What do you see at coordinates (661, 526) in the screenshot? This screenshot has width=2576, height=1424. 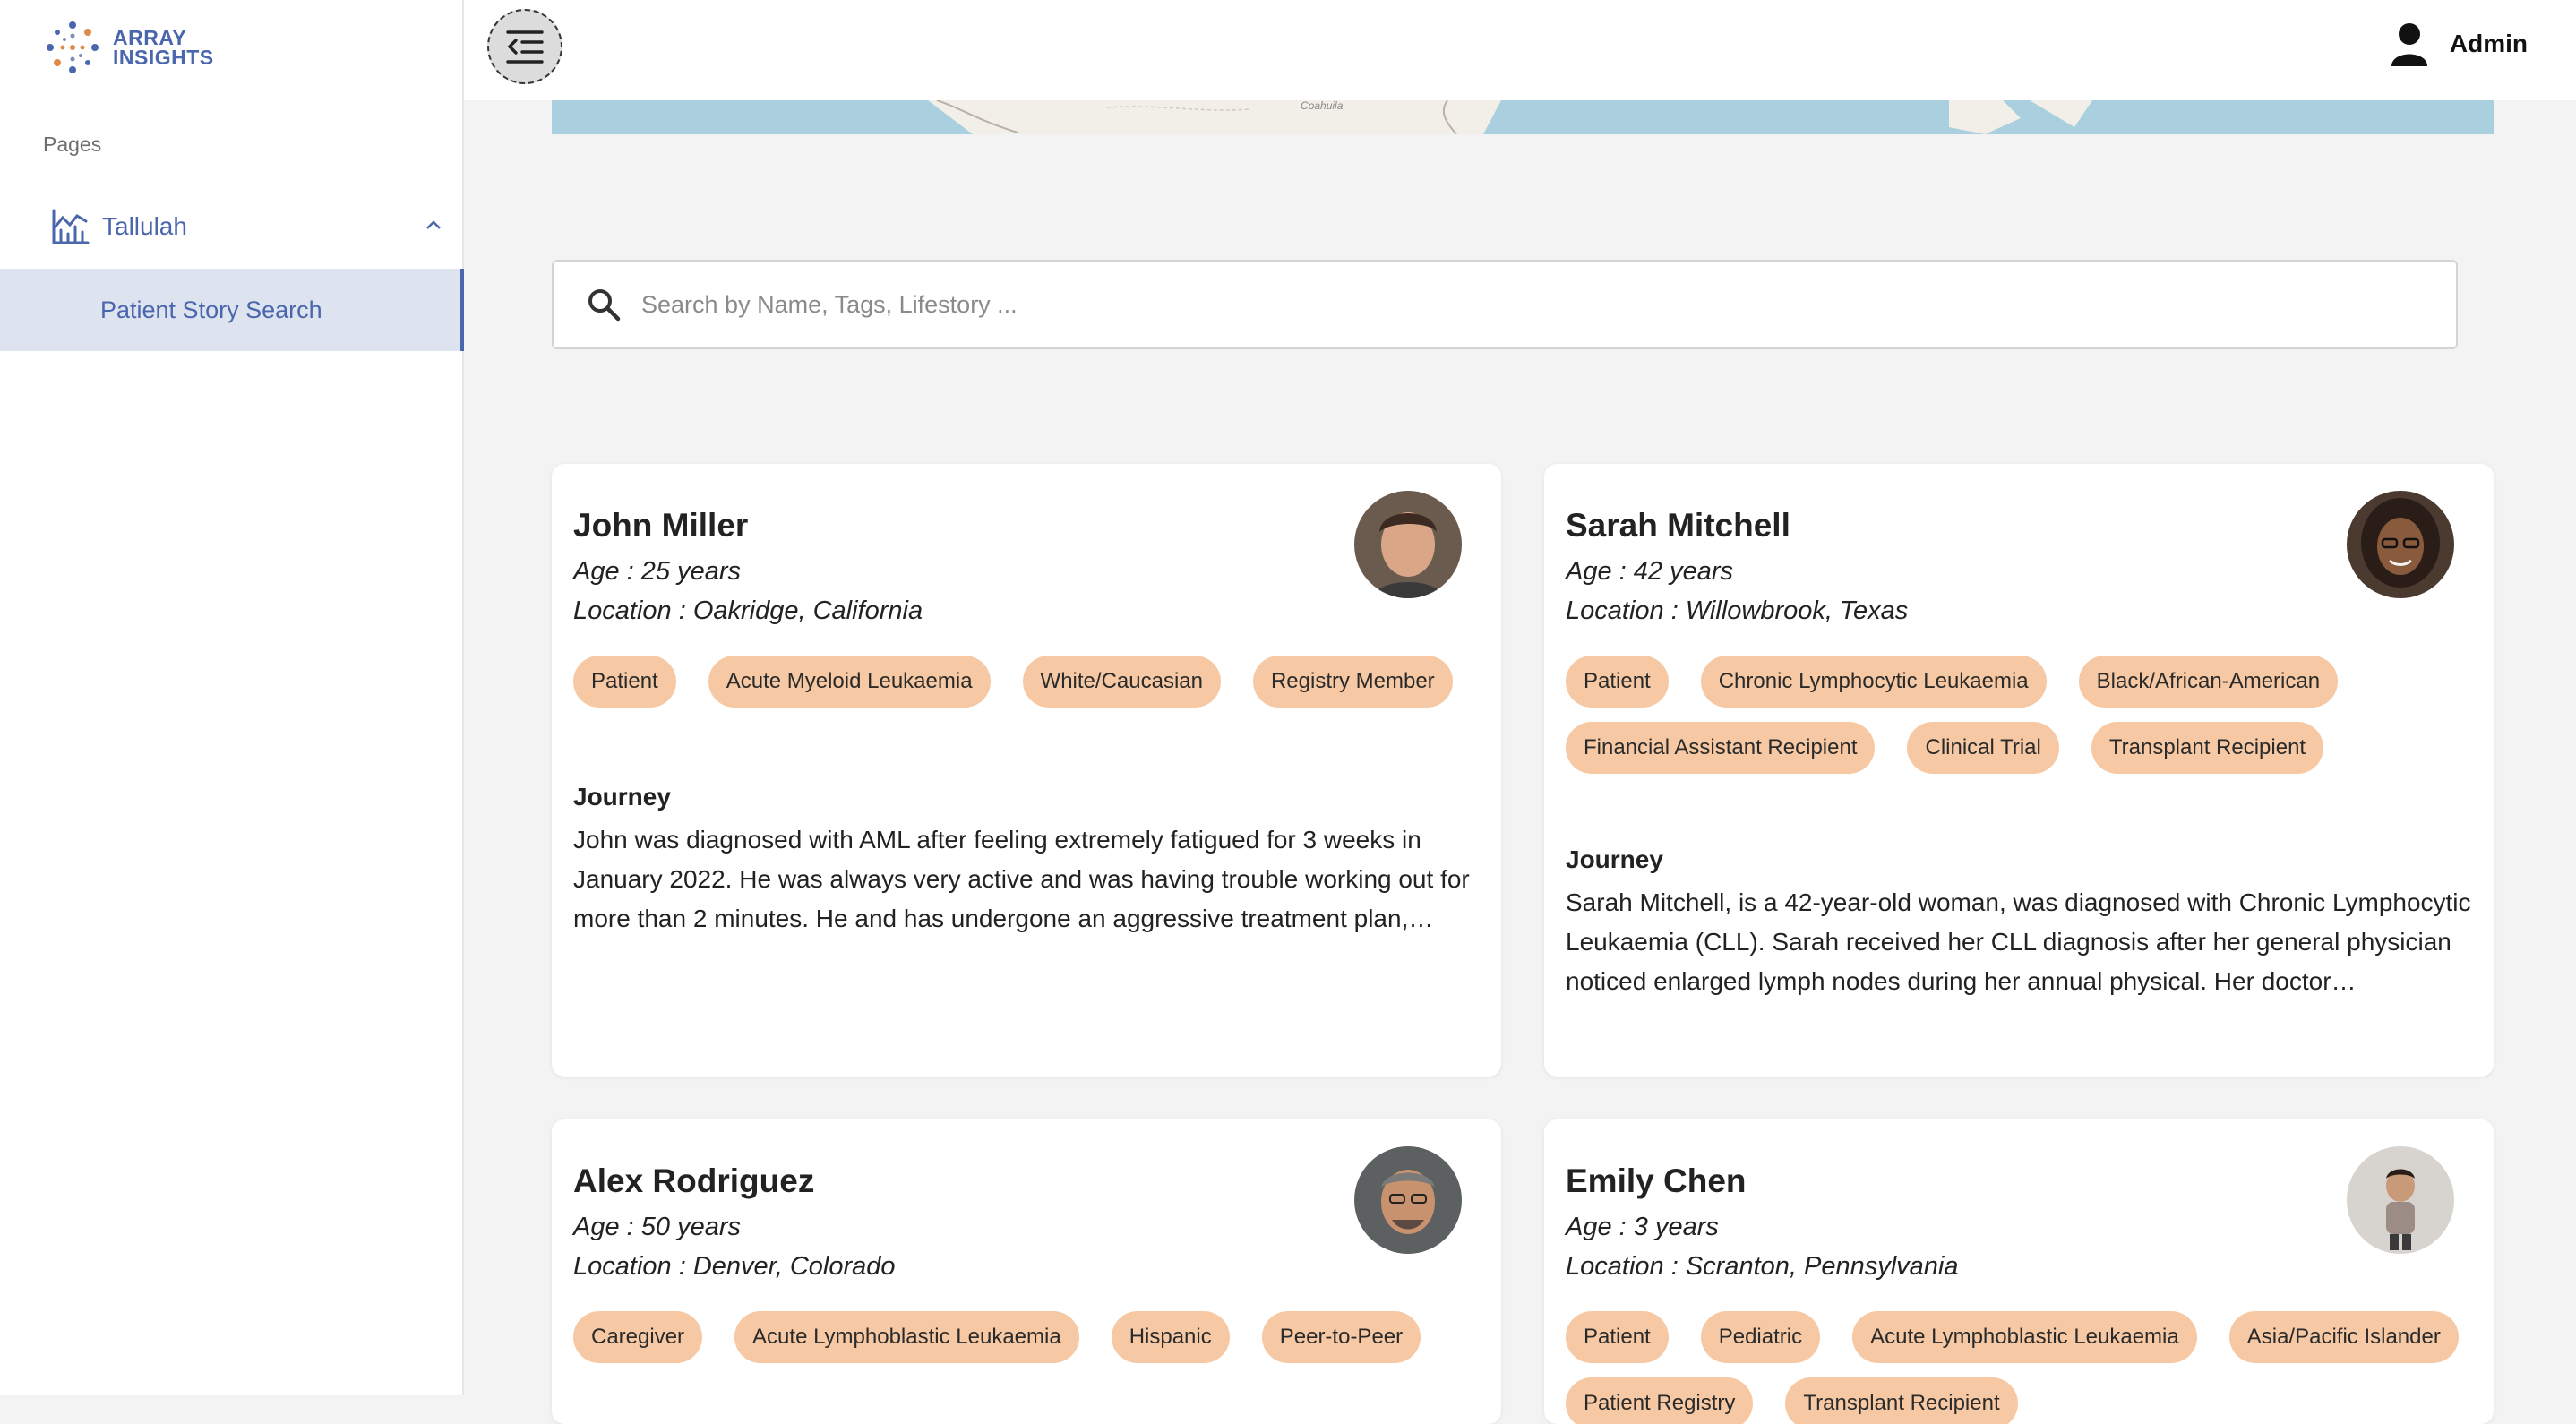 I see `patient-name: John Miller` at bounding box center [661, 526].